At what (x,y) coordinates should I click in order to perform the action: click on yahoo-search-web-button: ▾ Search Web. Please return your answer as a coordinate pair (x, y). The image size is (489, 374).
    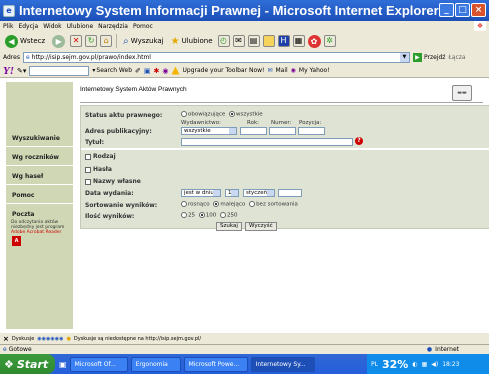
    Looking at the image, I should click on (112, 70).